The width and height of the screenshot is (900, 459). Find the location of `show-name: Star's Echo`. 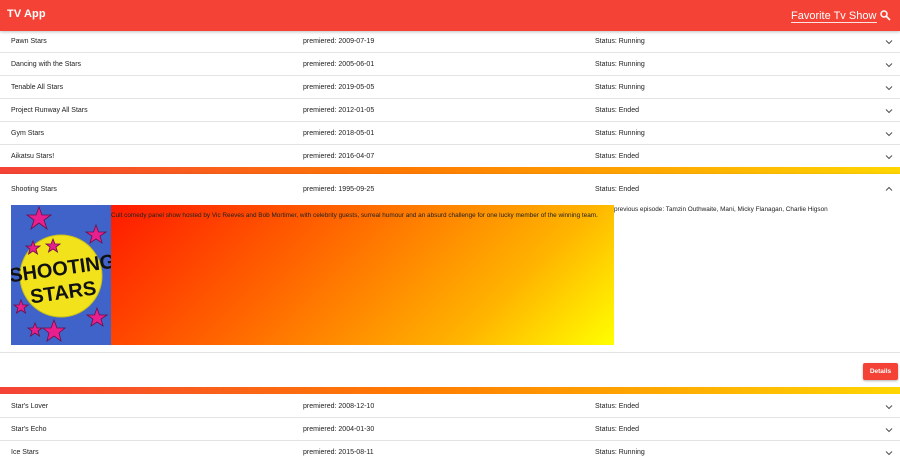

show-name: Star's Echo is located at coordinates (29, 429).